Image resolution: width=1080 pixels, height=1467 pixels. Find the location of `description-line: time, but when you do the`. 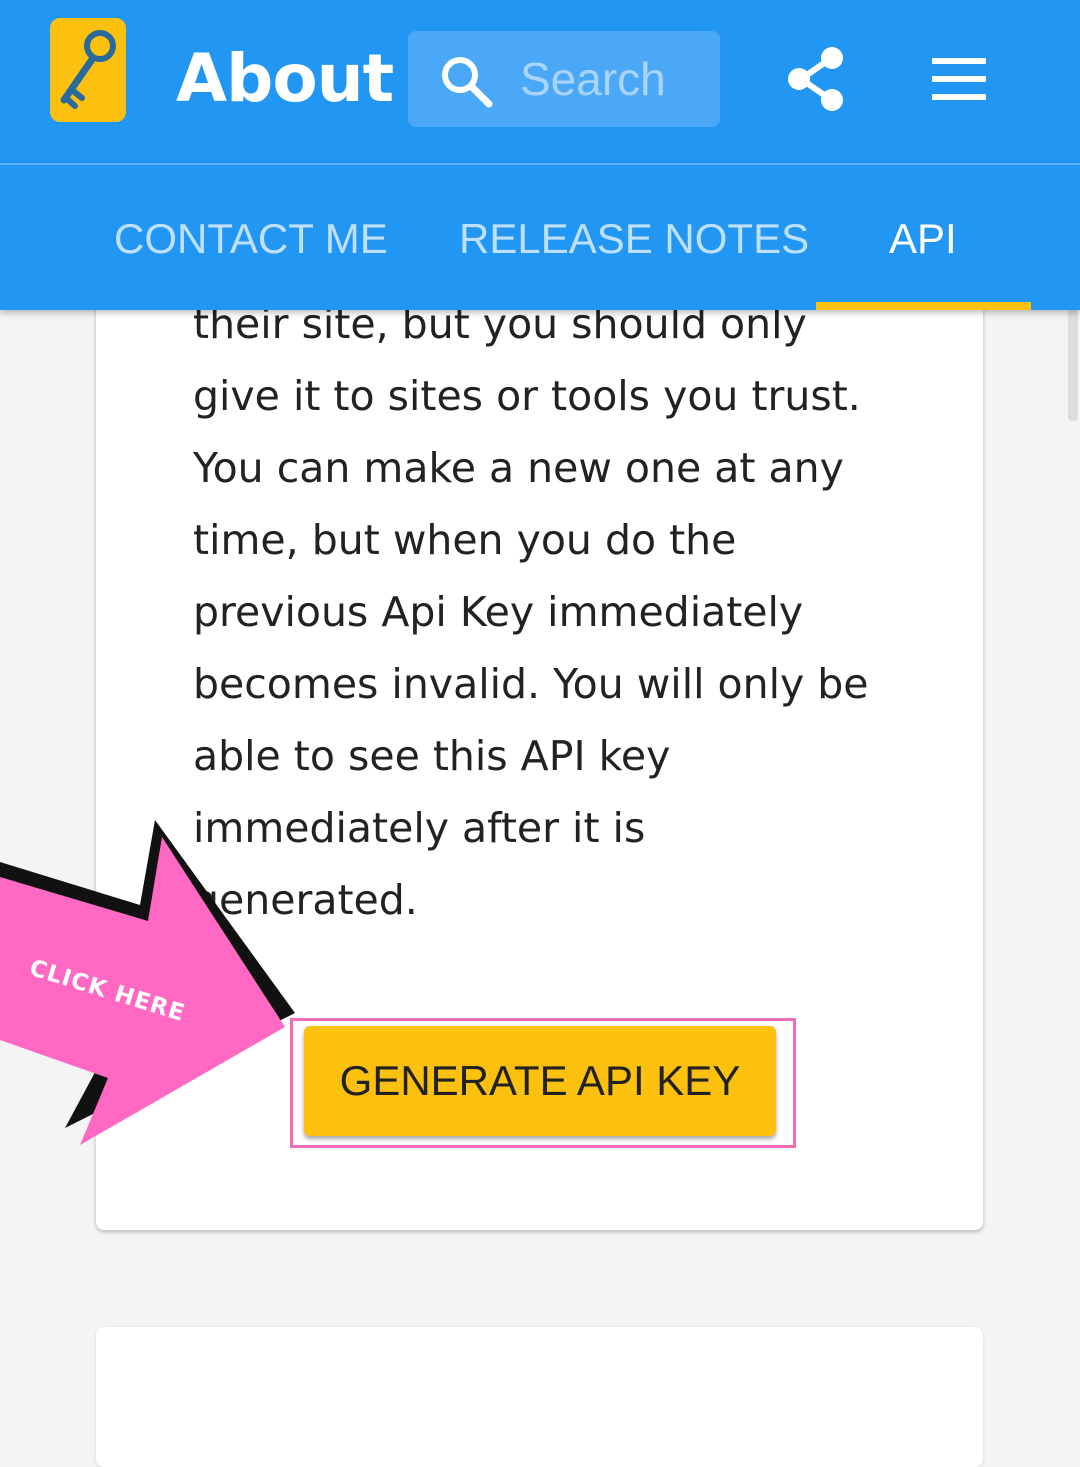

description-line: time, but when you do the is located at coordinates (465, 540).